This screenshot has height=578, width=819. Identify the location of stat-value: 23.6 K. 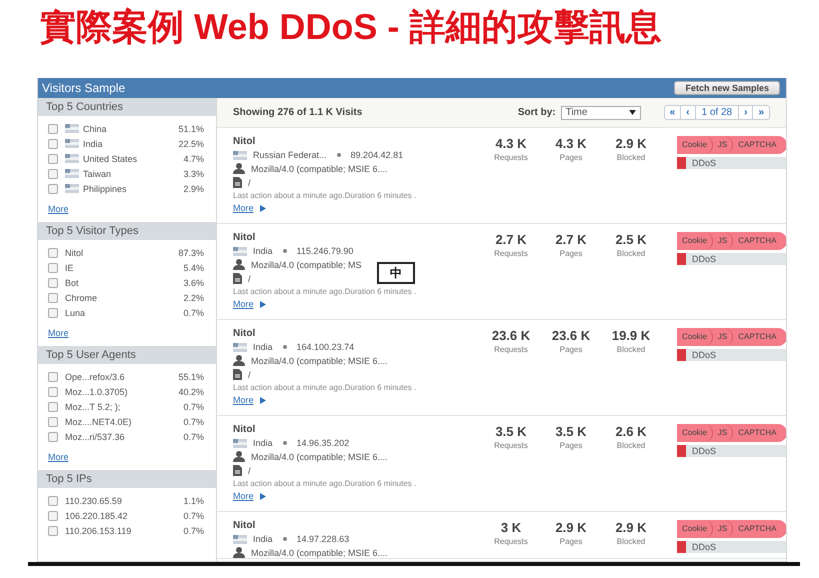
(511, 335).